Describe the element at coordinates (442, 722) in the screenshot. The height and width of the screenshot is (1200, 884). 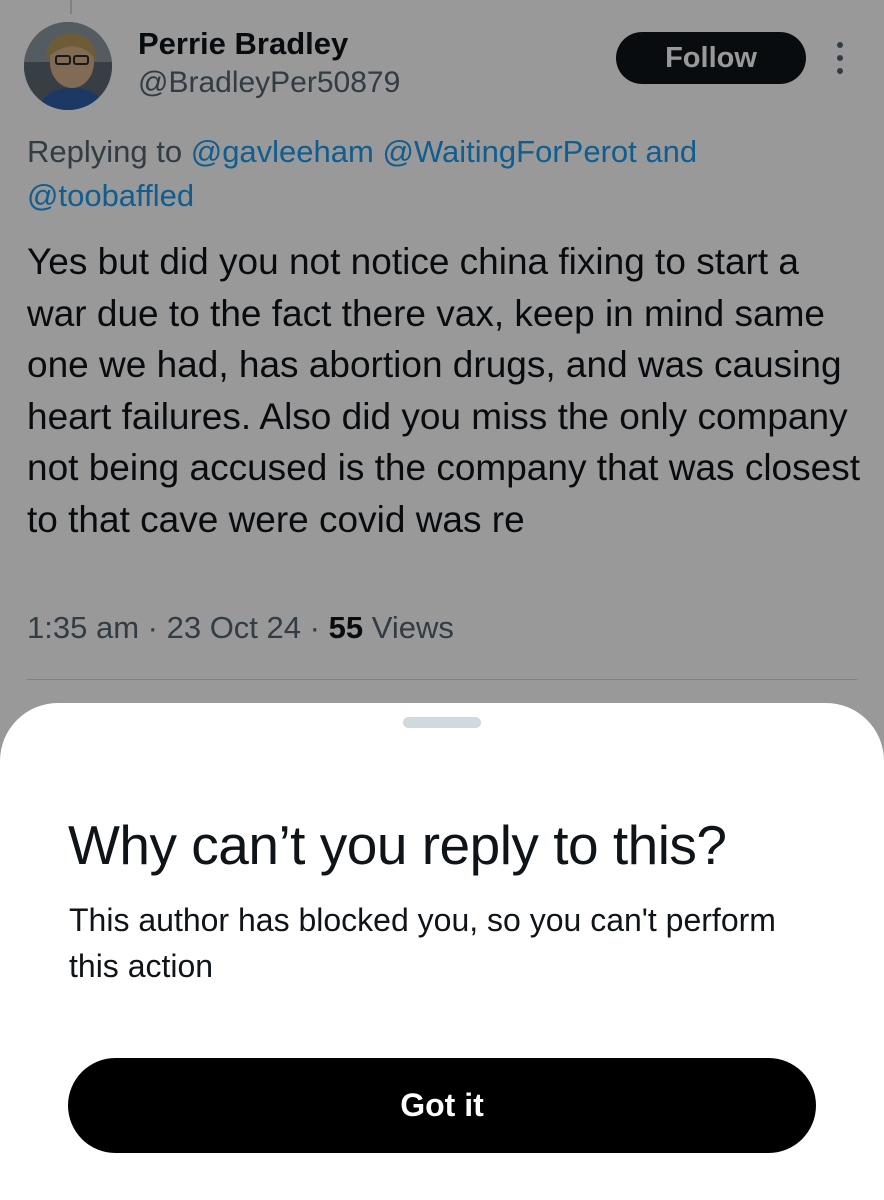
I see `sheet-drag-handle` at that location.